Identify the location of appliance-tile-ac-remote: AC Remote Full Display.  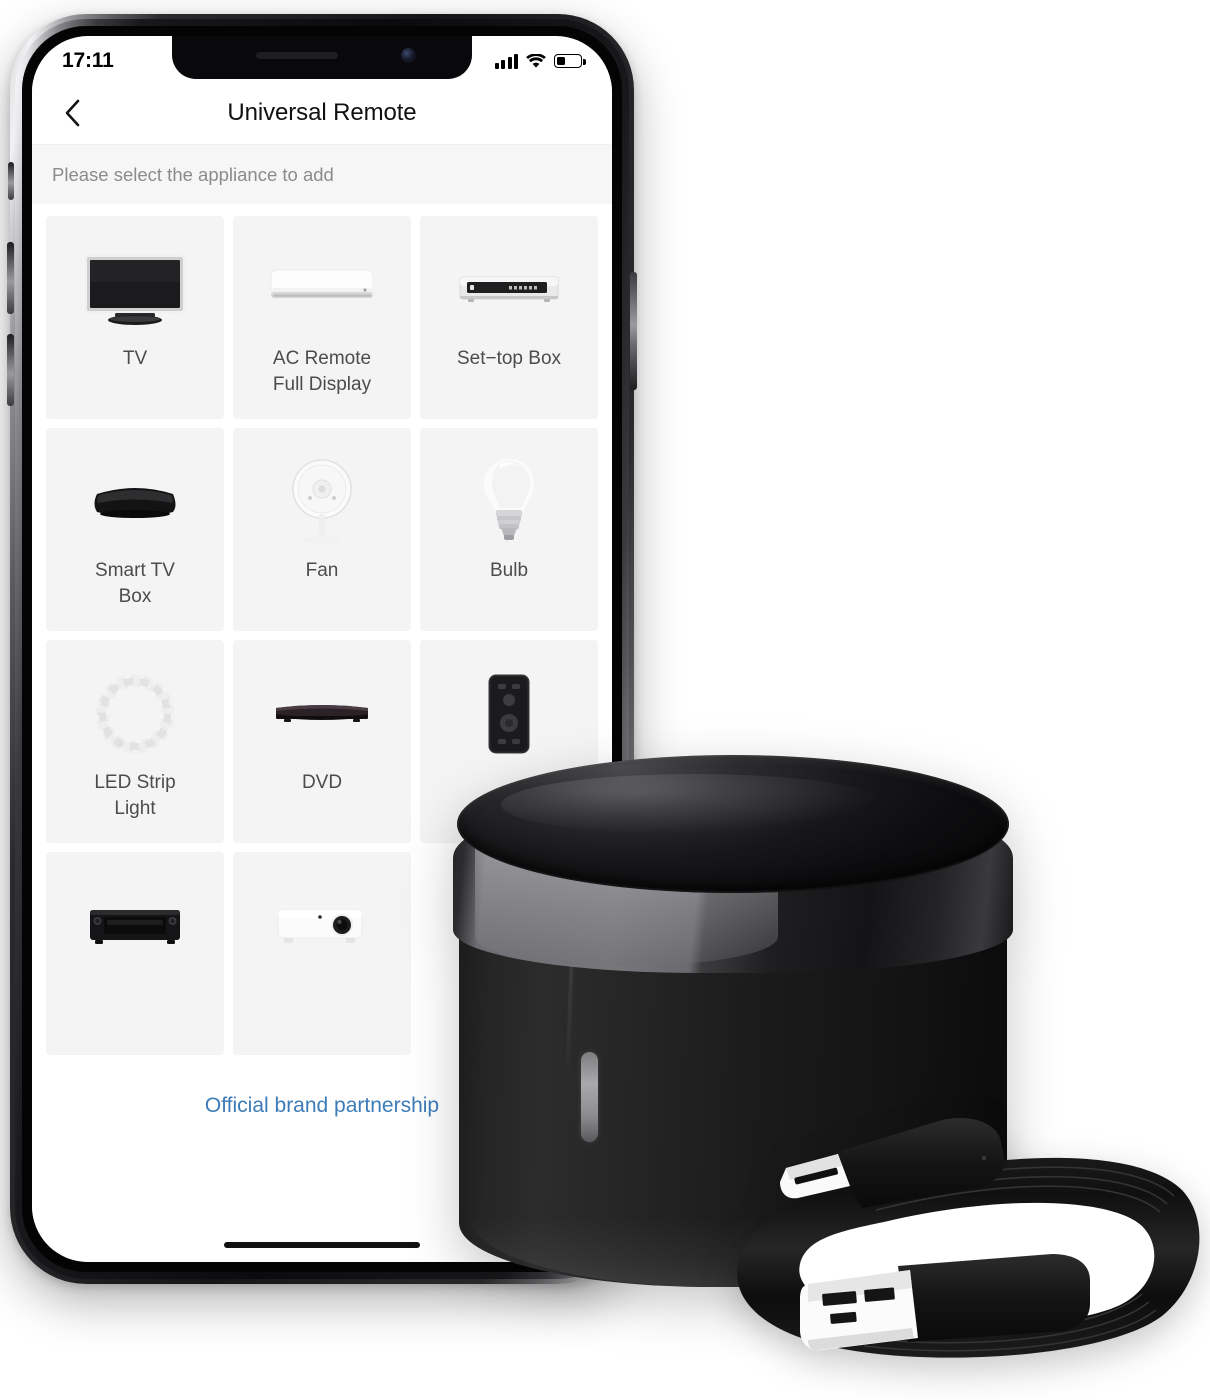
(322, 317).